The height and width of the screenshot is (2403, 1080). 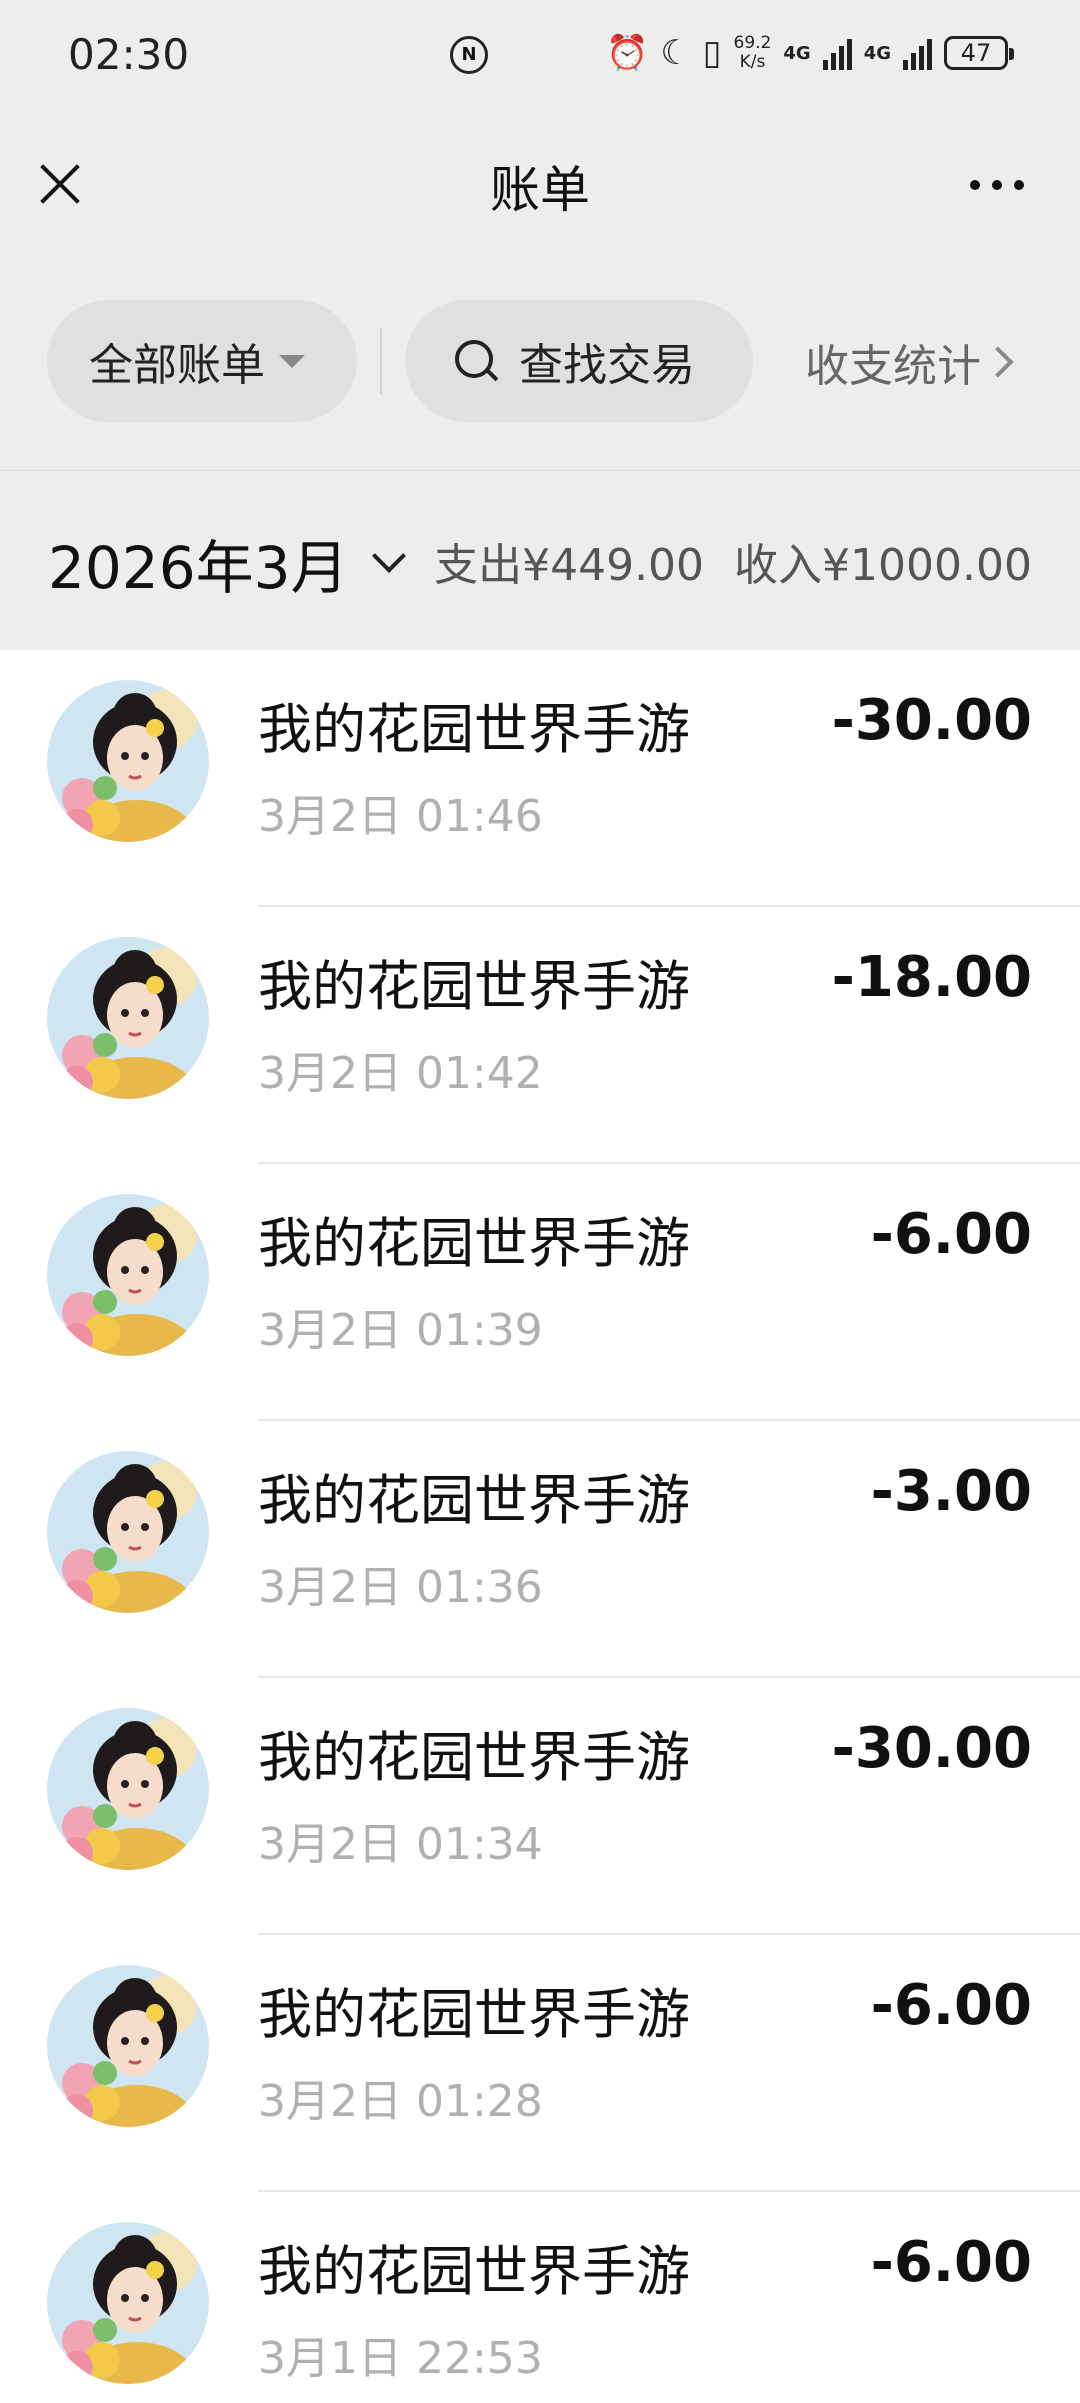 What do you see at coordinates (540, 1549) in the screenshot?
I see `transaction-row: 我的花园世界手游 3月2日 01:36 -3.00` at bounding box center [540, 1549].